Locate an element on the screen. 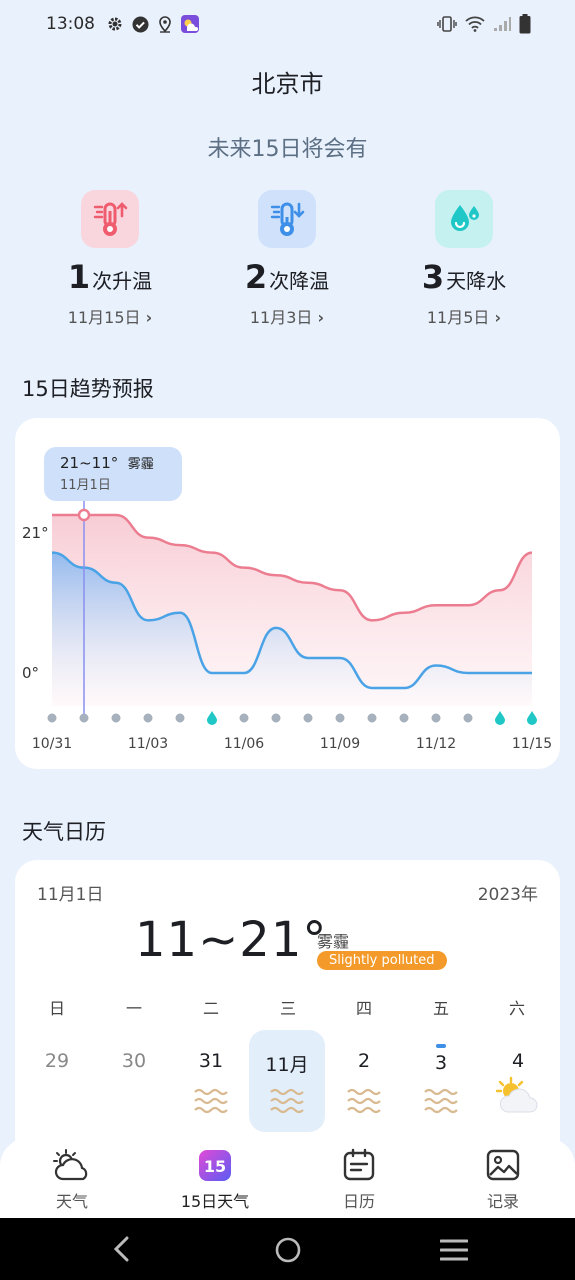 The width and height of the screenshot is (575, 1280). settings-icon is located at coordinates (115, 24).